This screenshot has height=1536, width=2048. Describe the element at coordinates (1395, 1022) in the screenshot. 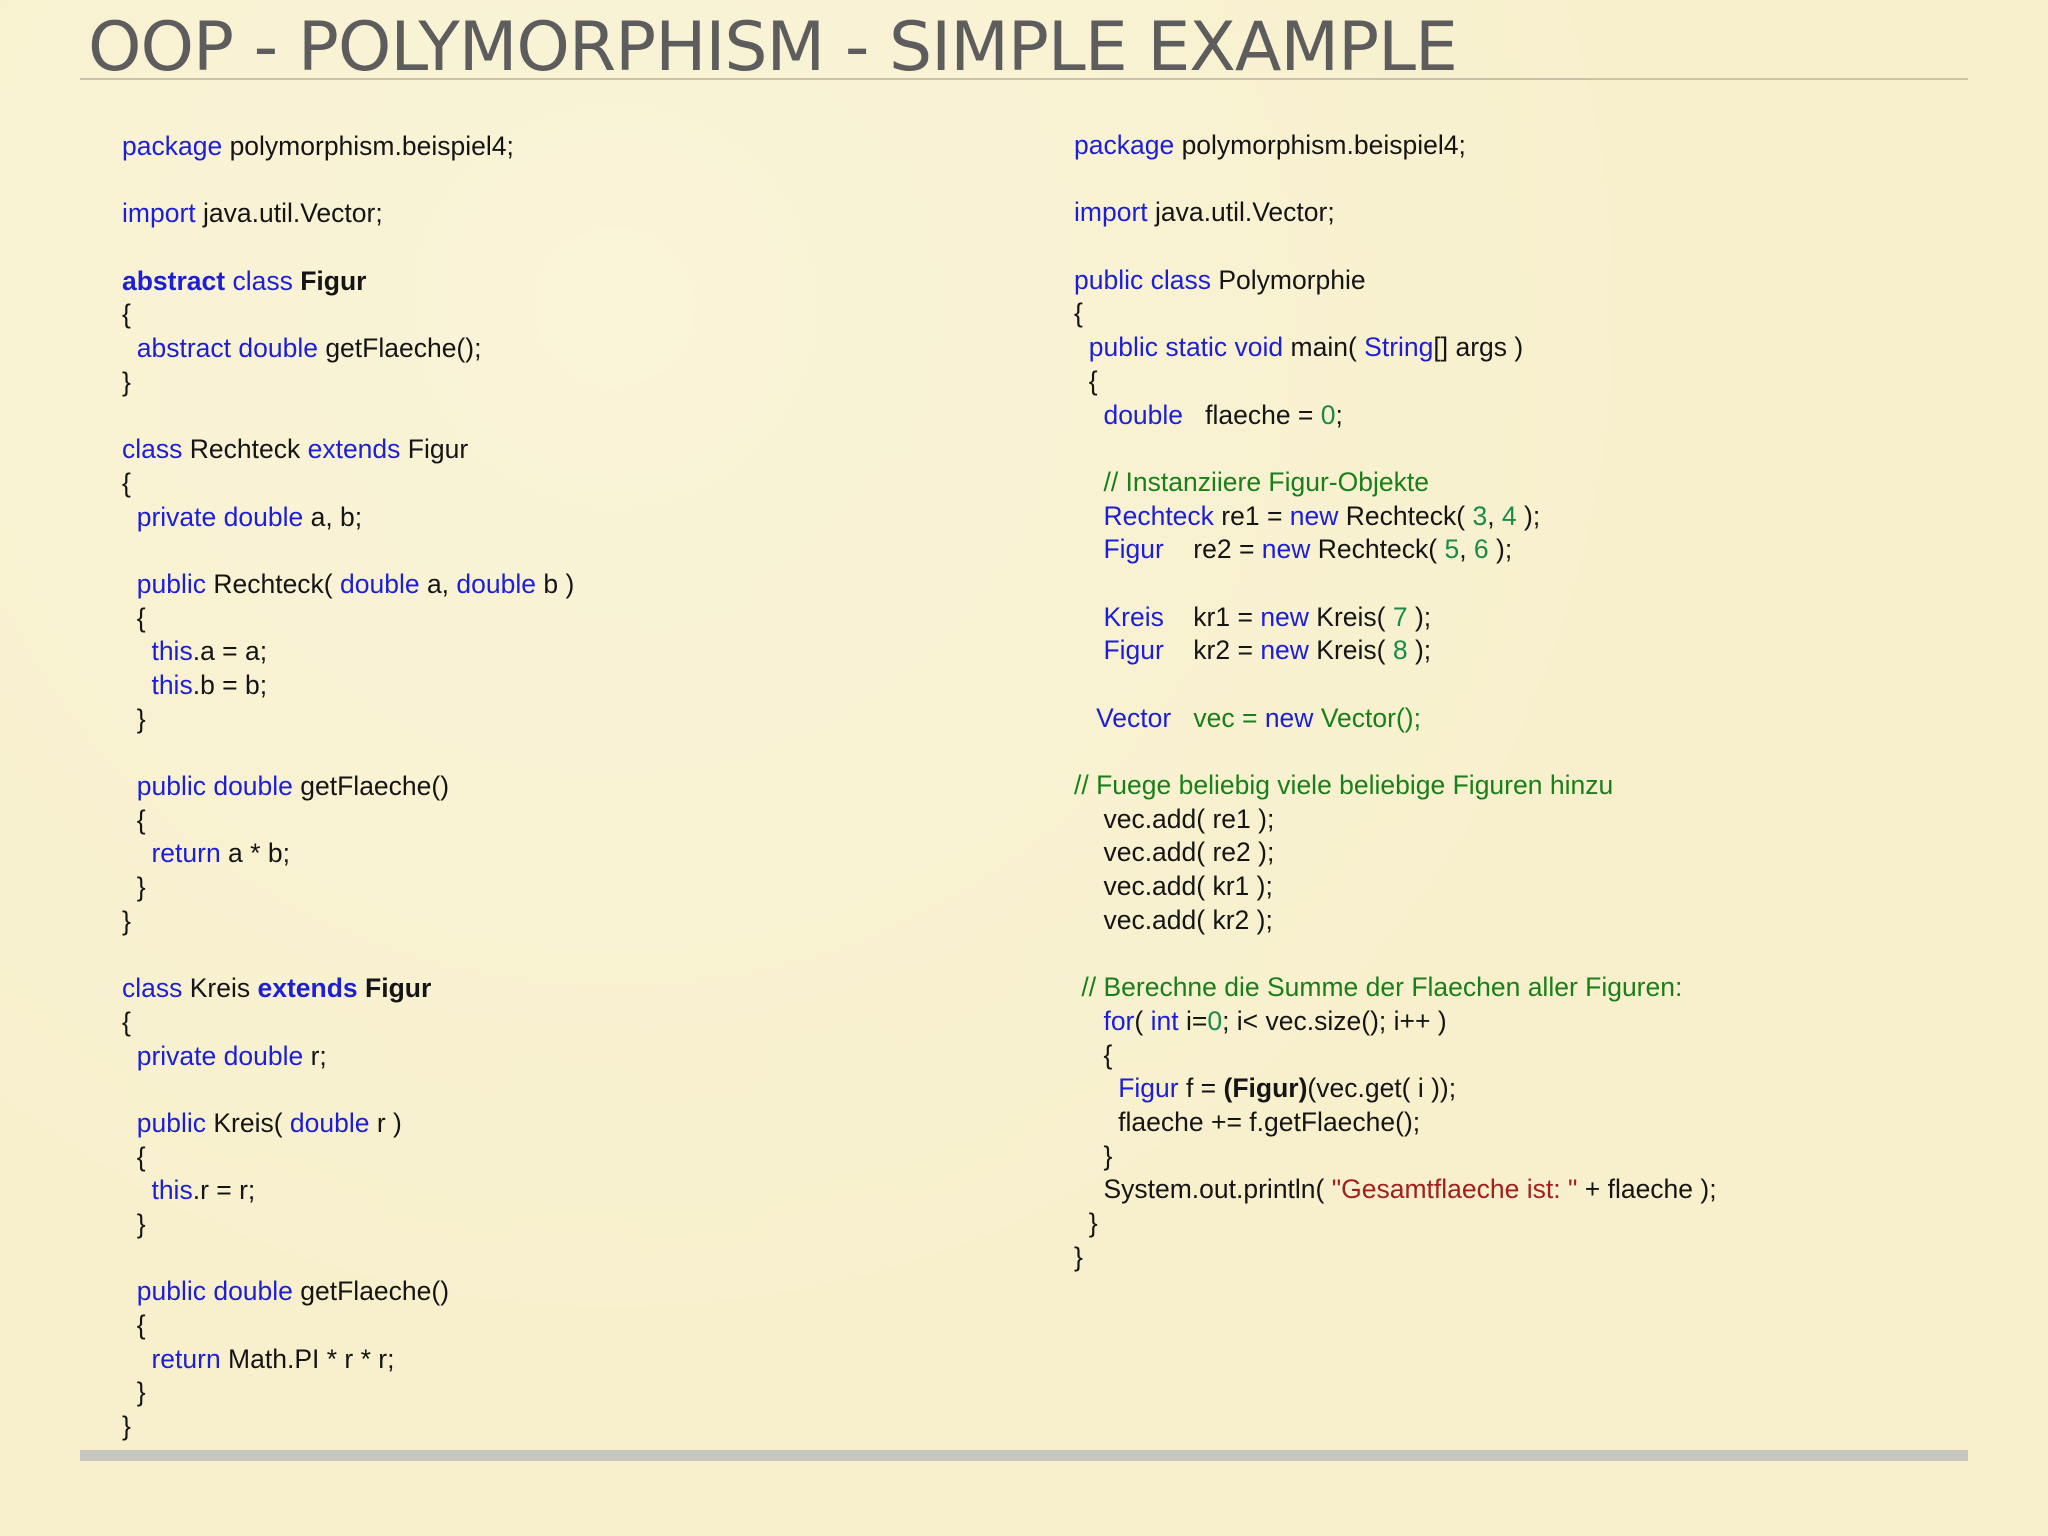

I see `code-line: for( int i=0; i< vec.size(); i++ )` at that location.